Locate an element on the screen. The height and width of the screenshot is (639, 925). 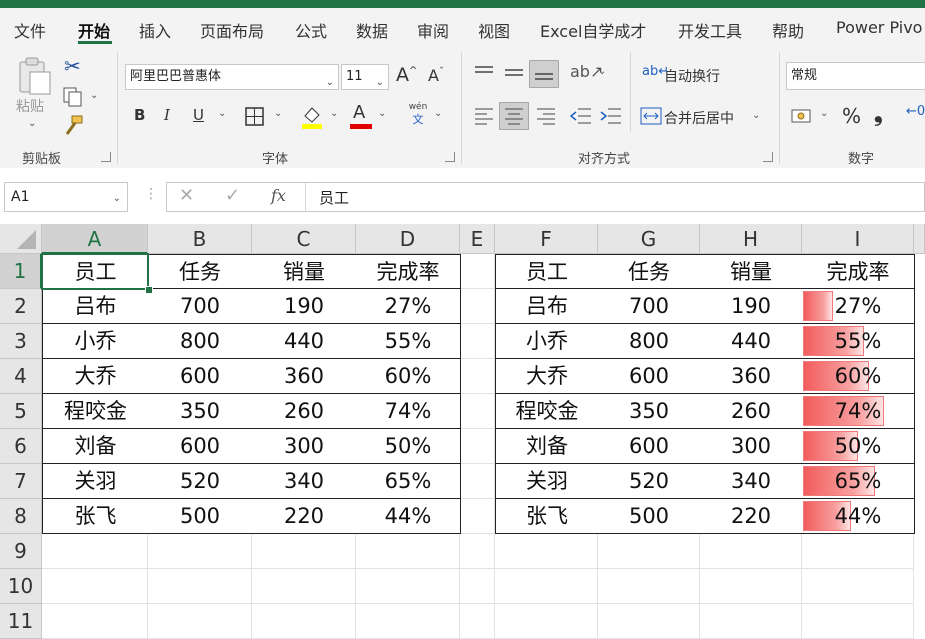
row-header-8: 8 is located at coordinates (21, 516).